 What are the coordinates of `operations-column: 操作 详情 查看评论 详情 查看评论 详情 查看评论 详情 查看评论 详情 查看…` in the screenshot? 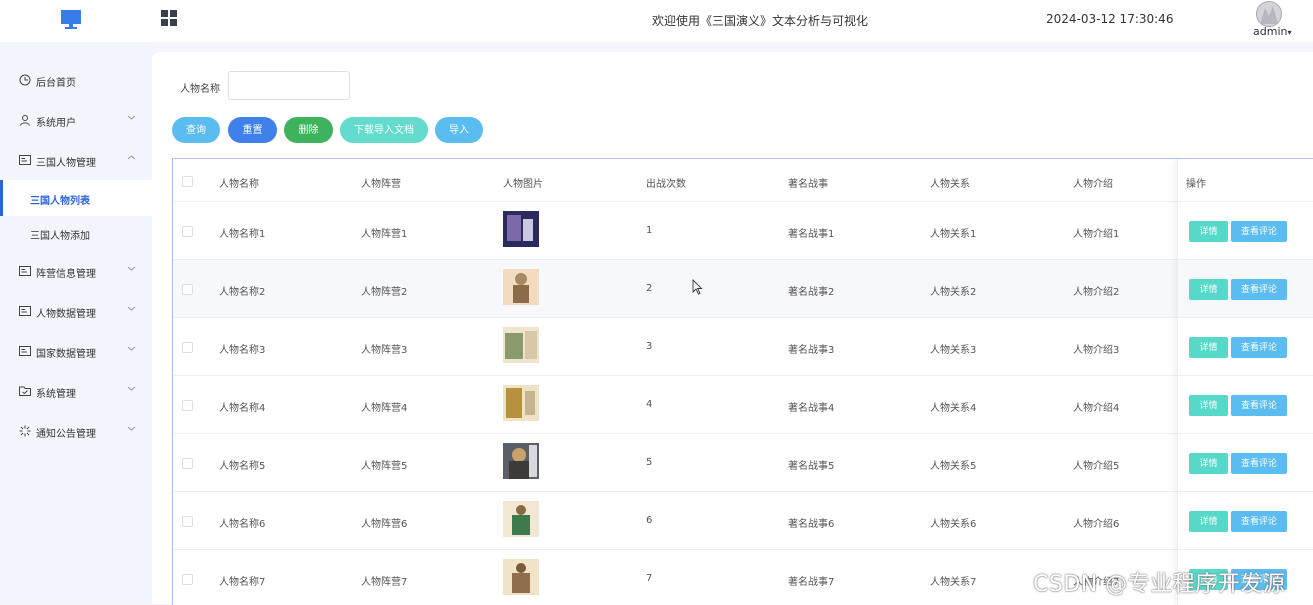 It's located at (1245, 382).